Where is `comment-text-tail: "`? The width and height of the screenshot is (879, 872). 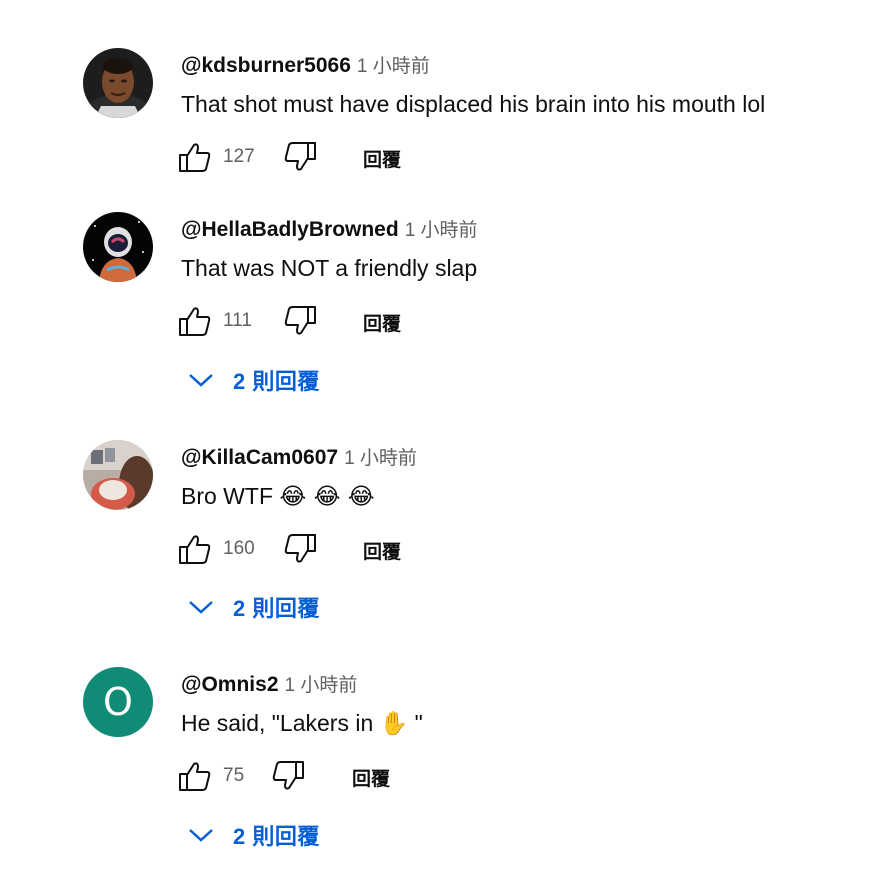
comment-text-tail: " is located at coordinates (415, 723).